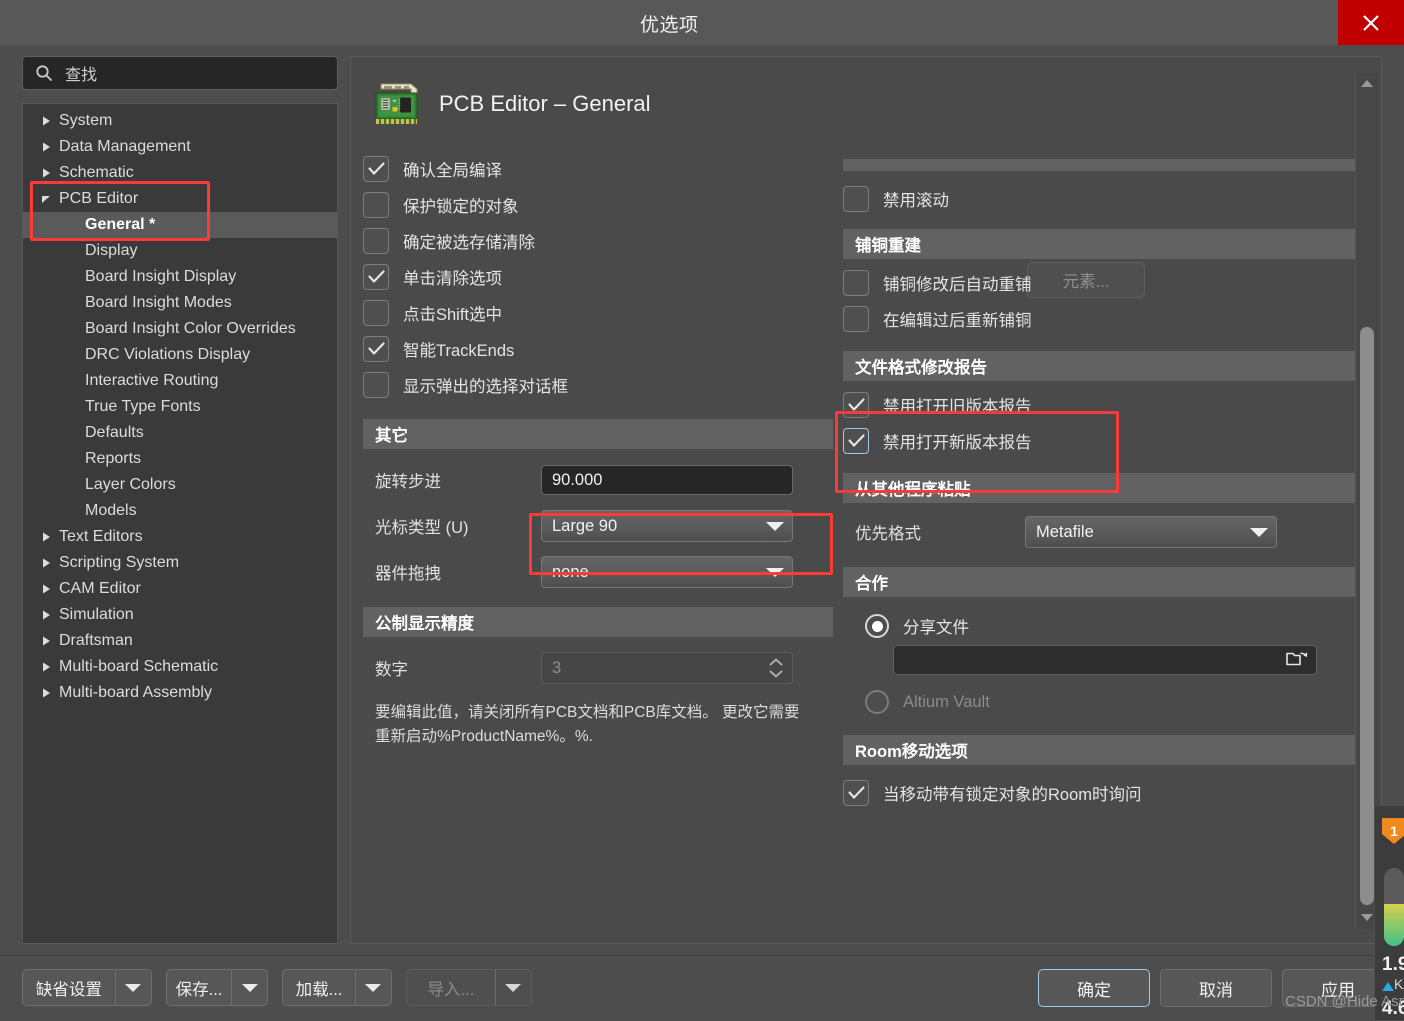 This screenshot has height=1021, width=1404. Describe the element at coordinates (158, 302) in the screenshot. I see `sidebar-item-label: Board Insight Modes` at that location.